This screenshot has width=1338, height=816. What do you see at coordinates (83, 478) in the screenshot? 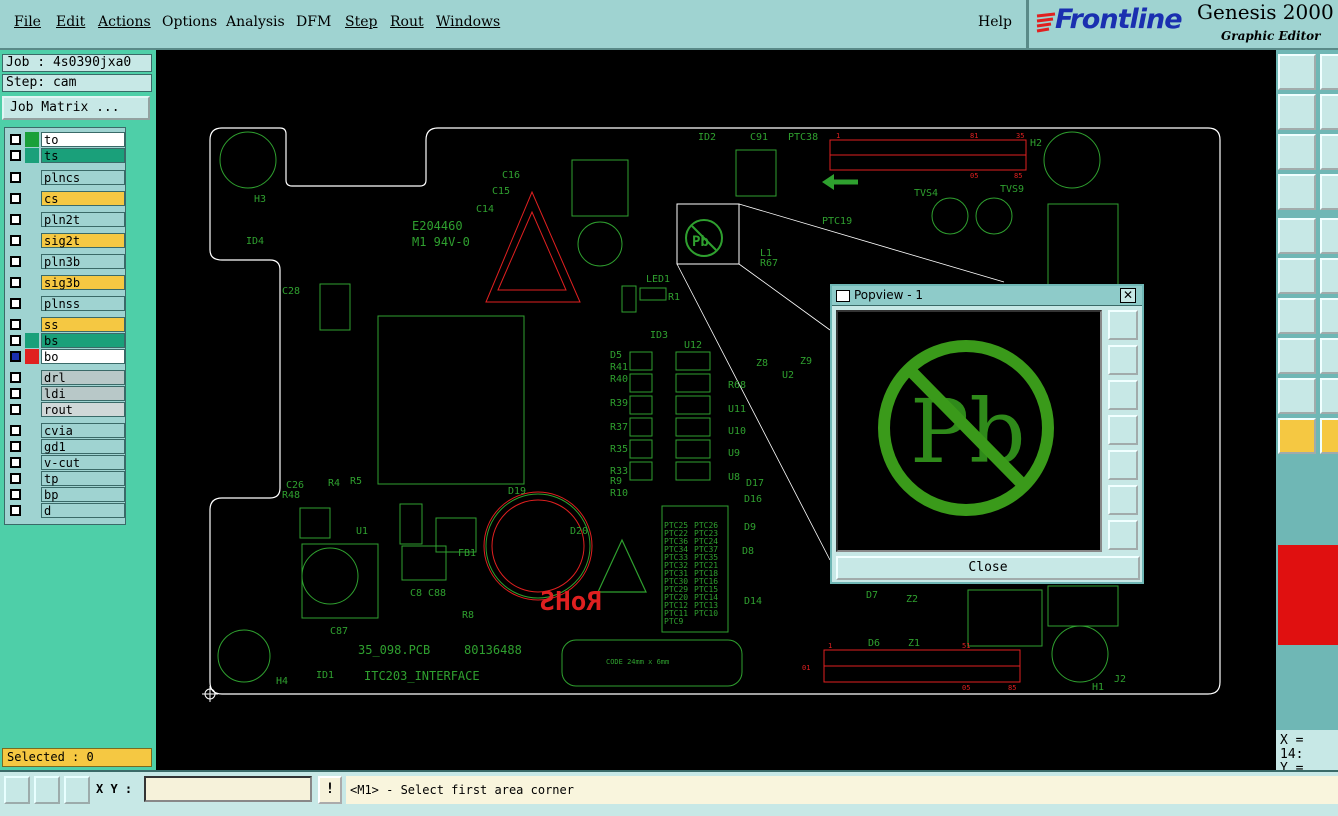
I see `layer-name: tp` at bounding box center [83, 478].